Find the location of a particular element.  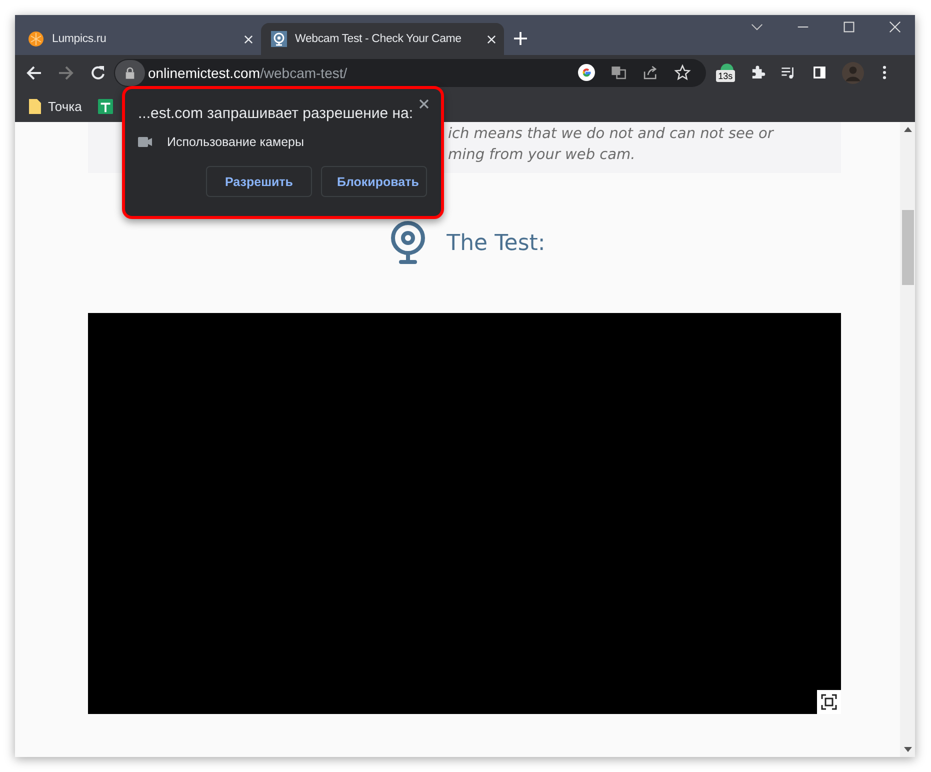

permission-button: Блокировать is located at coordinates (374, 181).